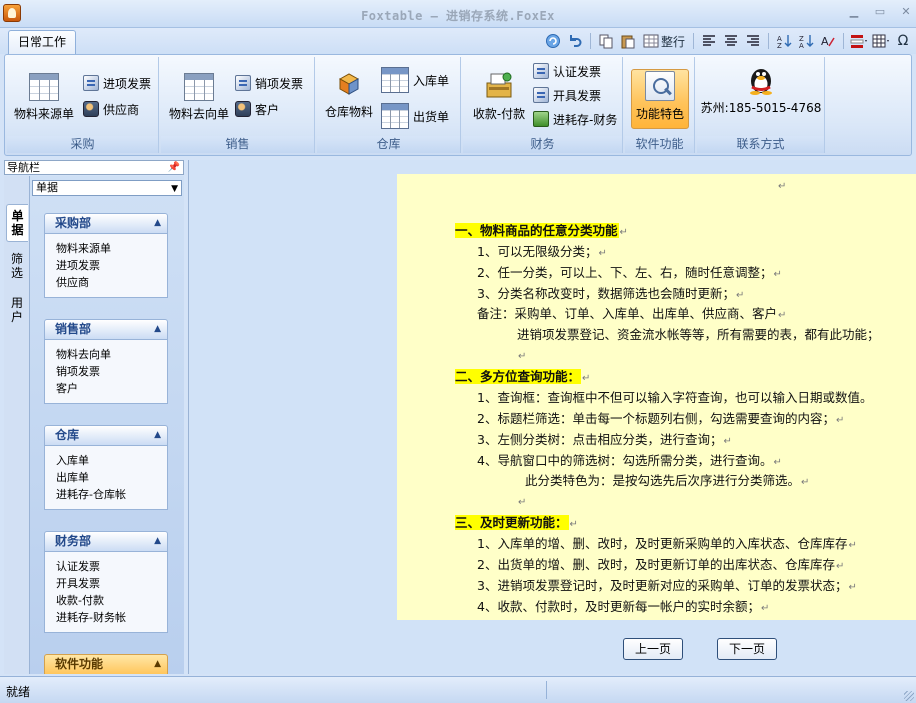  I want to click on nav-panel-header: 软件功能 ▲, so click(106, 664).